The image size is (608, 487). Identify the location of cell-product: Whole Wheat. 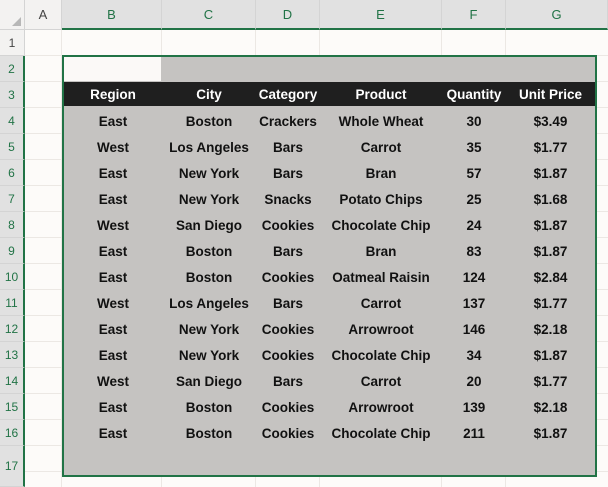
(381, 121).